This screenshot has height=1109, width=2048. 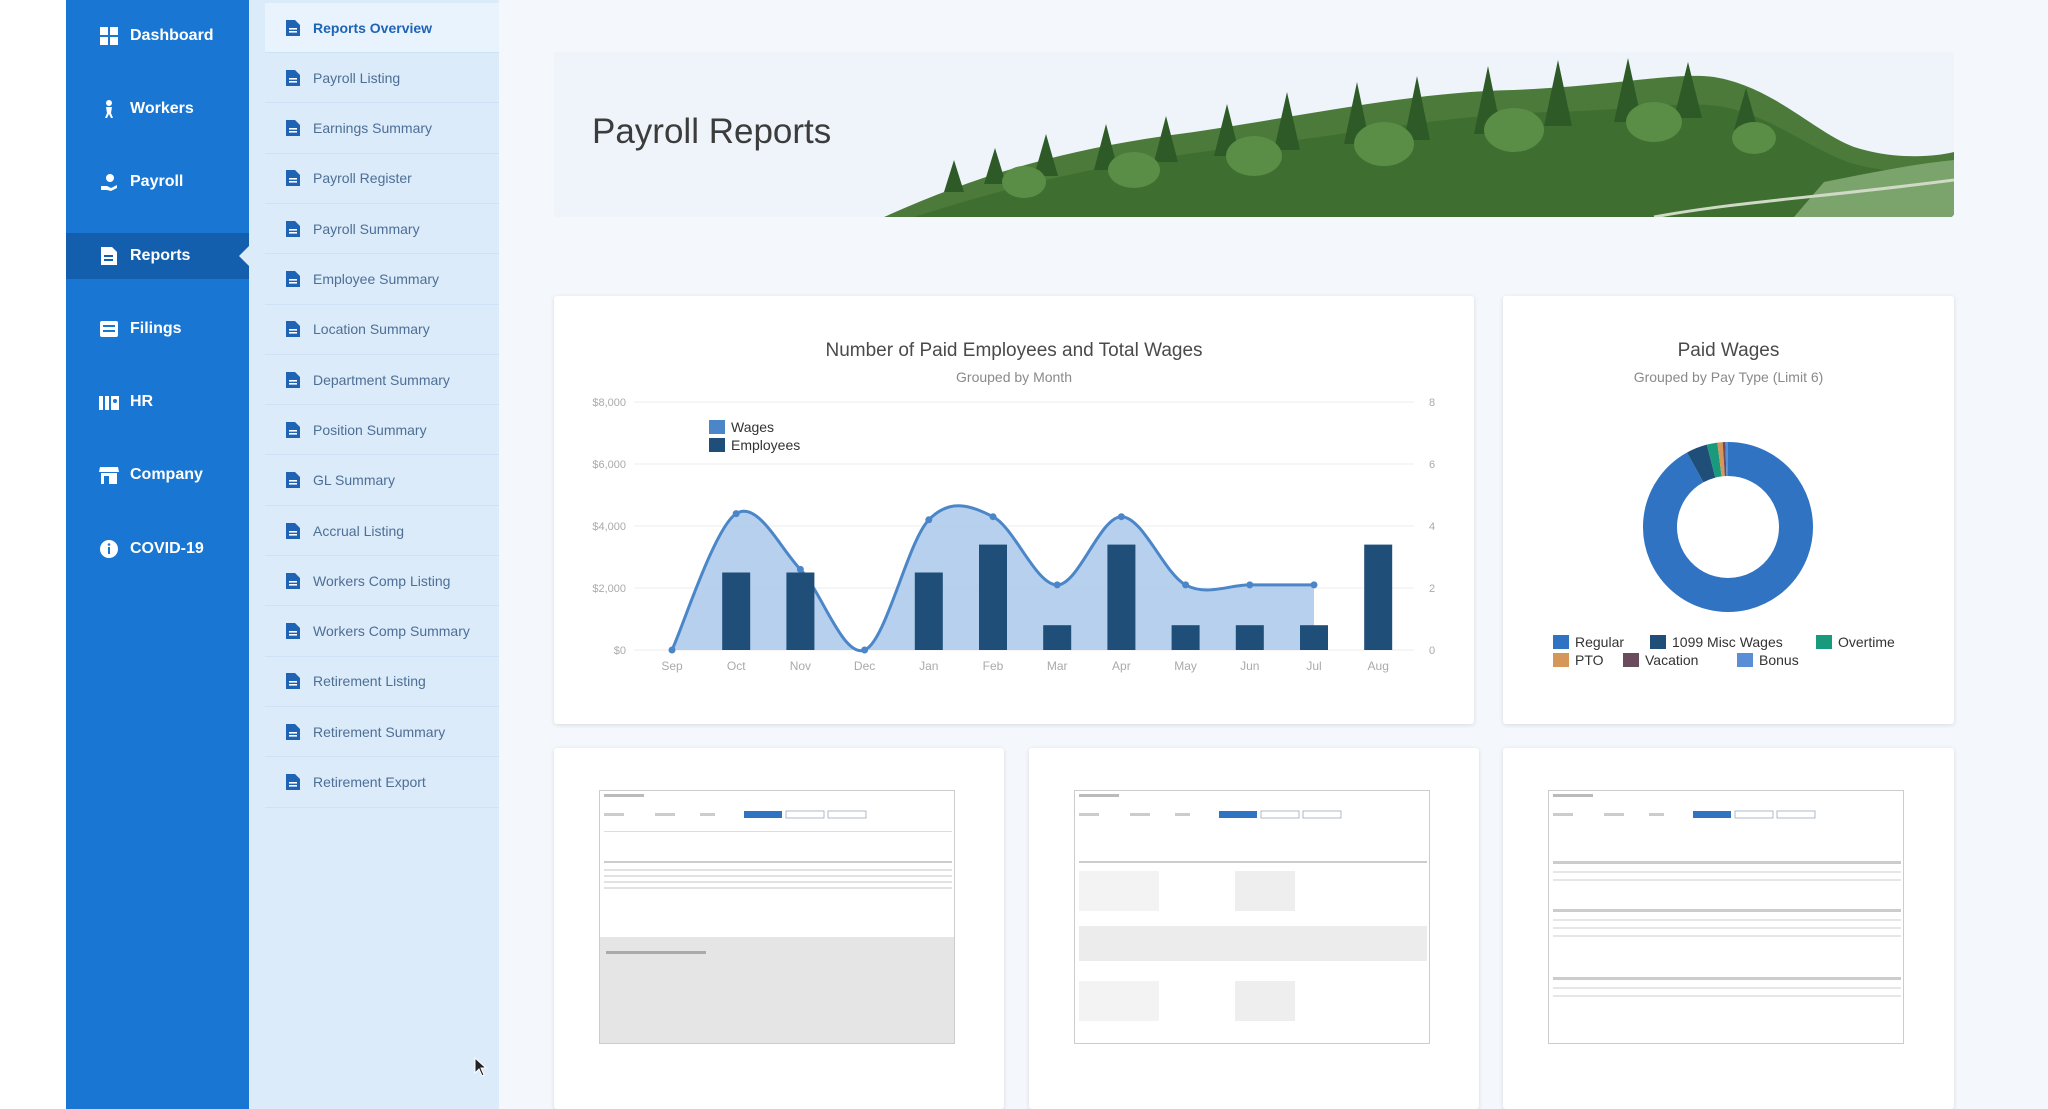 I want to click on x-tick-label: Jan, so click(x=928, y=666).